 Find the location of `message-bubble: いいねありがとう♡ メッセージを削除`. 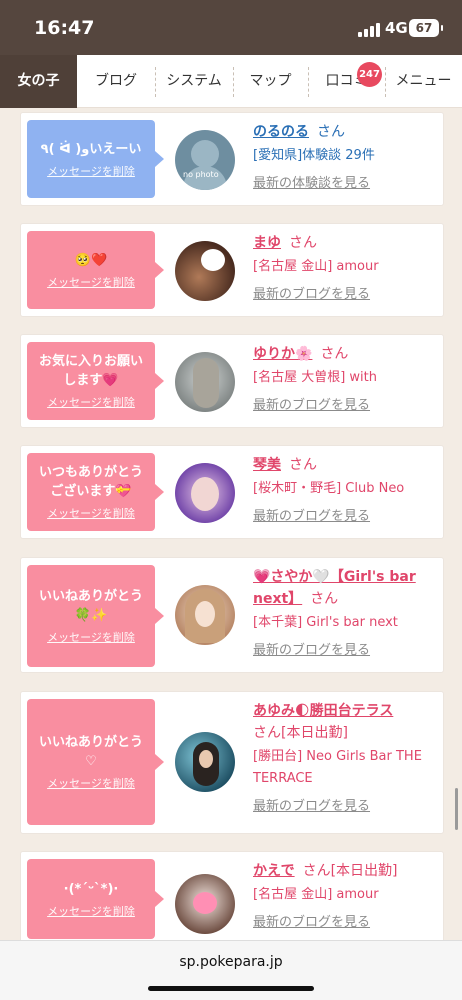

message-bubble: いいねありがとう♡ メッセージを削除 is located at coordinates (95, 762).